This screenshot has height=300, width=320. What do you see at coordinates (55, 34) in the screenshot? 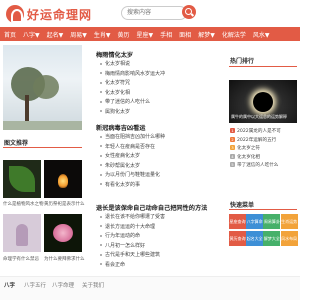
I see `nav-item: 起名▼` at bounding box center [55, 34].